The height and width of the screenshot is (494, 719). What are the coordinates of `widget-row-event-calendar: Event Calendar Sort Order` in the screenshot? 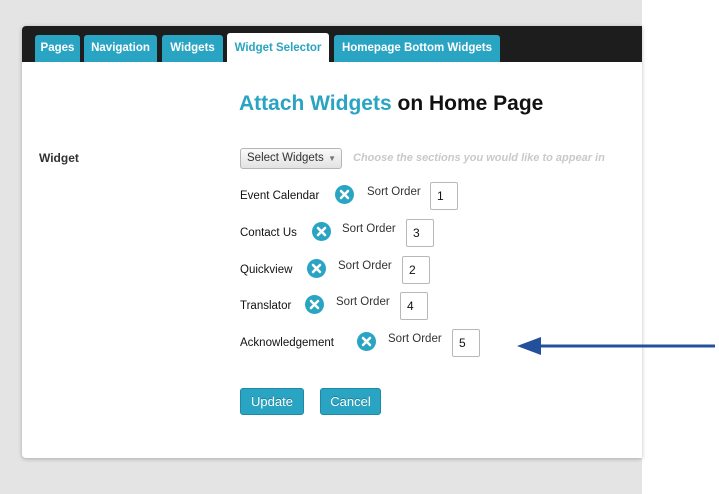 It's located at (360, 196).